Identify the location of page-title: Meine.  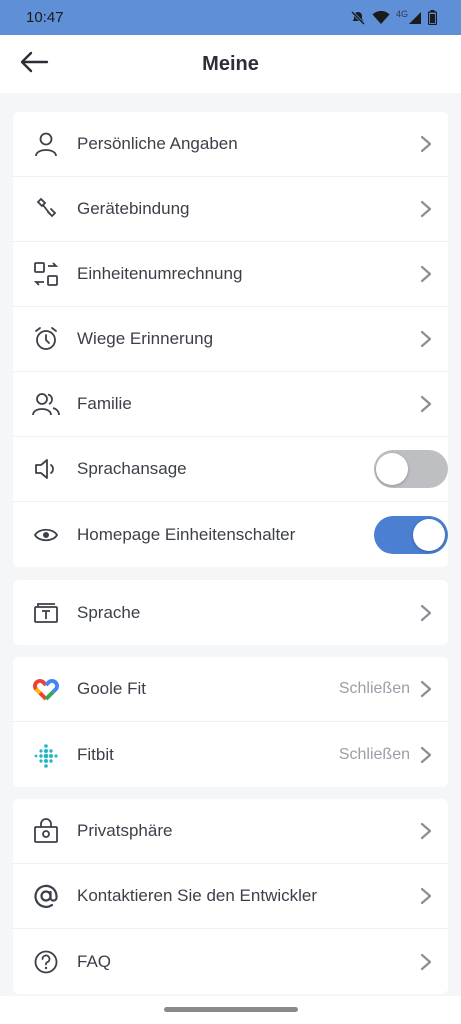
(230, 63).